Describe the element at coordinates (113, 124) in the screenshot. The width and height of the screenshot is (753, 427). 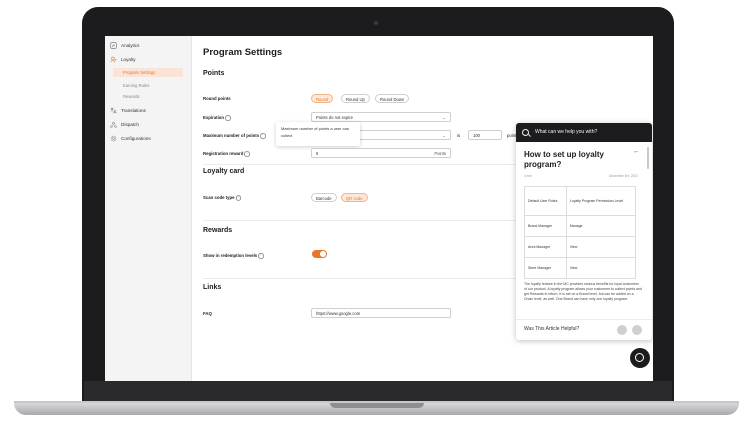
I see `dispatch-icon` at that location.